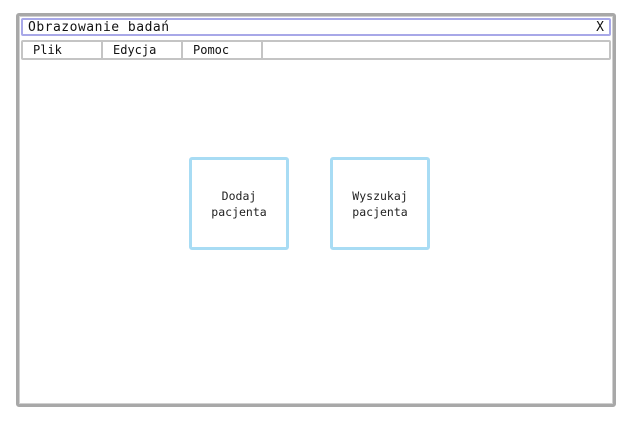 This screenshot has height=426, width=636. What do you see at coordinates (223, 50) in the screenshot?
I see `menu-item-pomoc: Pomoc` at bounding box center [223, 50].